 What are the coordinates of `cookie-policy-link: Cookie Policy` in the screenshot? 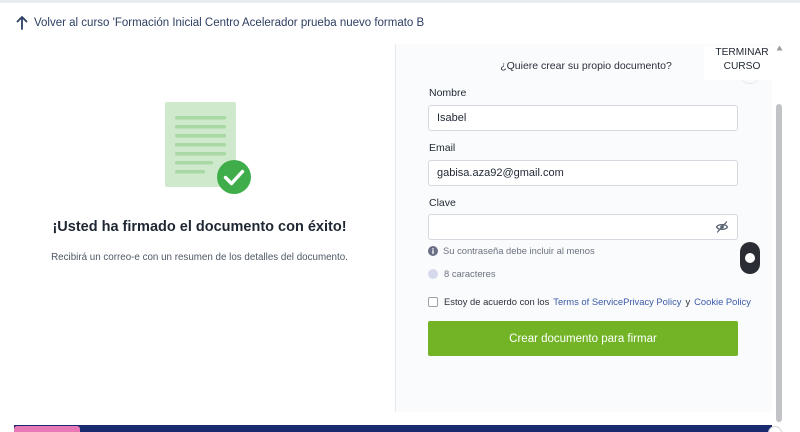 It's located at (722, 301).